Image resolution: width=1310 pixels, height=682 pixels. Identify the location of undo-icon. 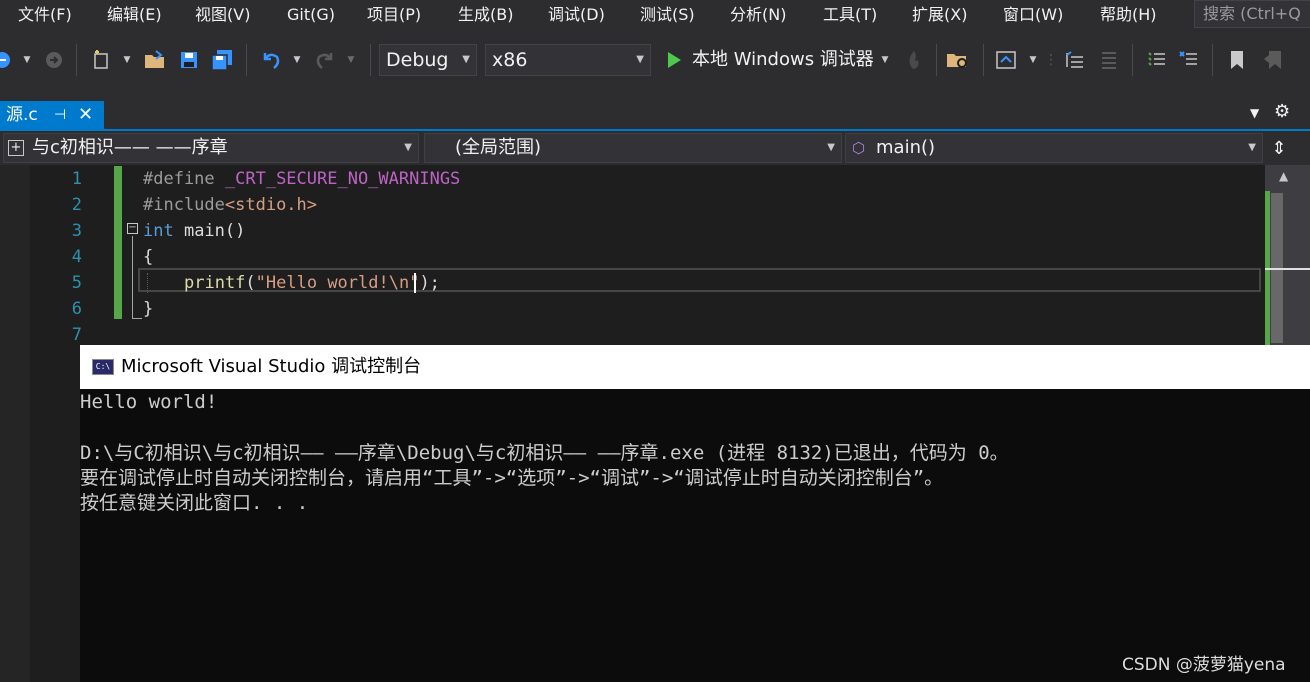
(271, 60).